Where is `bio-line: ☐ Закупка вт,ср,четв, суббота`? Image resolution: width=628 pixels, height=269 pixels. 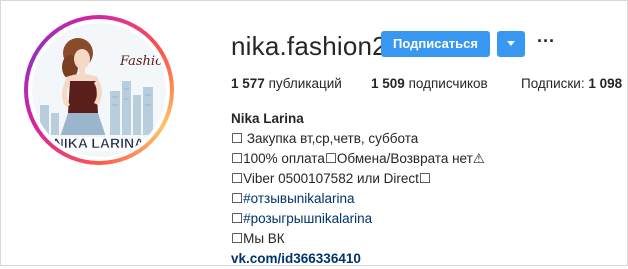
bio-line: ☐ Закупка вт,ср,четв, суббота is located at coordinates (325, 138).